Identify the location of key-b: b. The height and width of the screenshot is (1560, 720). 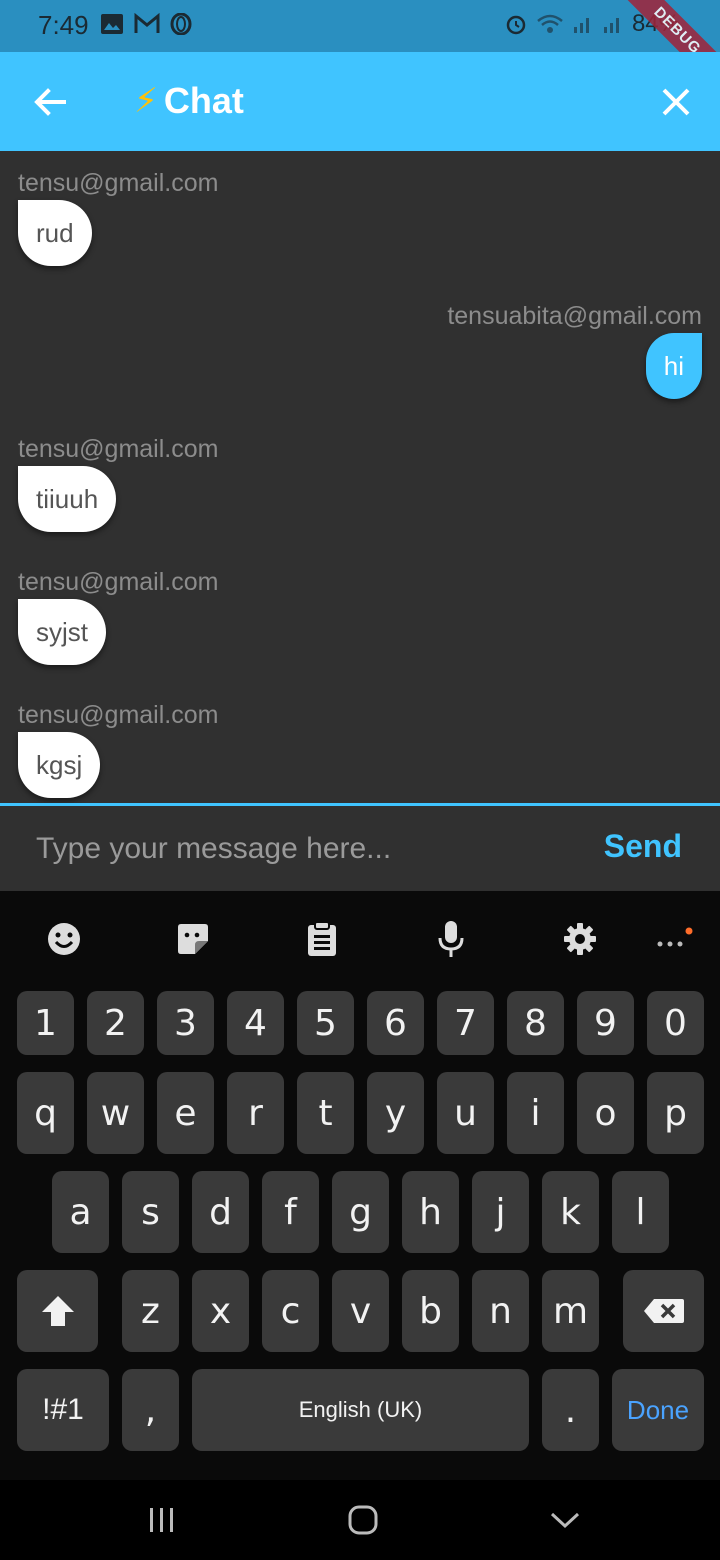
(430, 1311).